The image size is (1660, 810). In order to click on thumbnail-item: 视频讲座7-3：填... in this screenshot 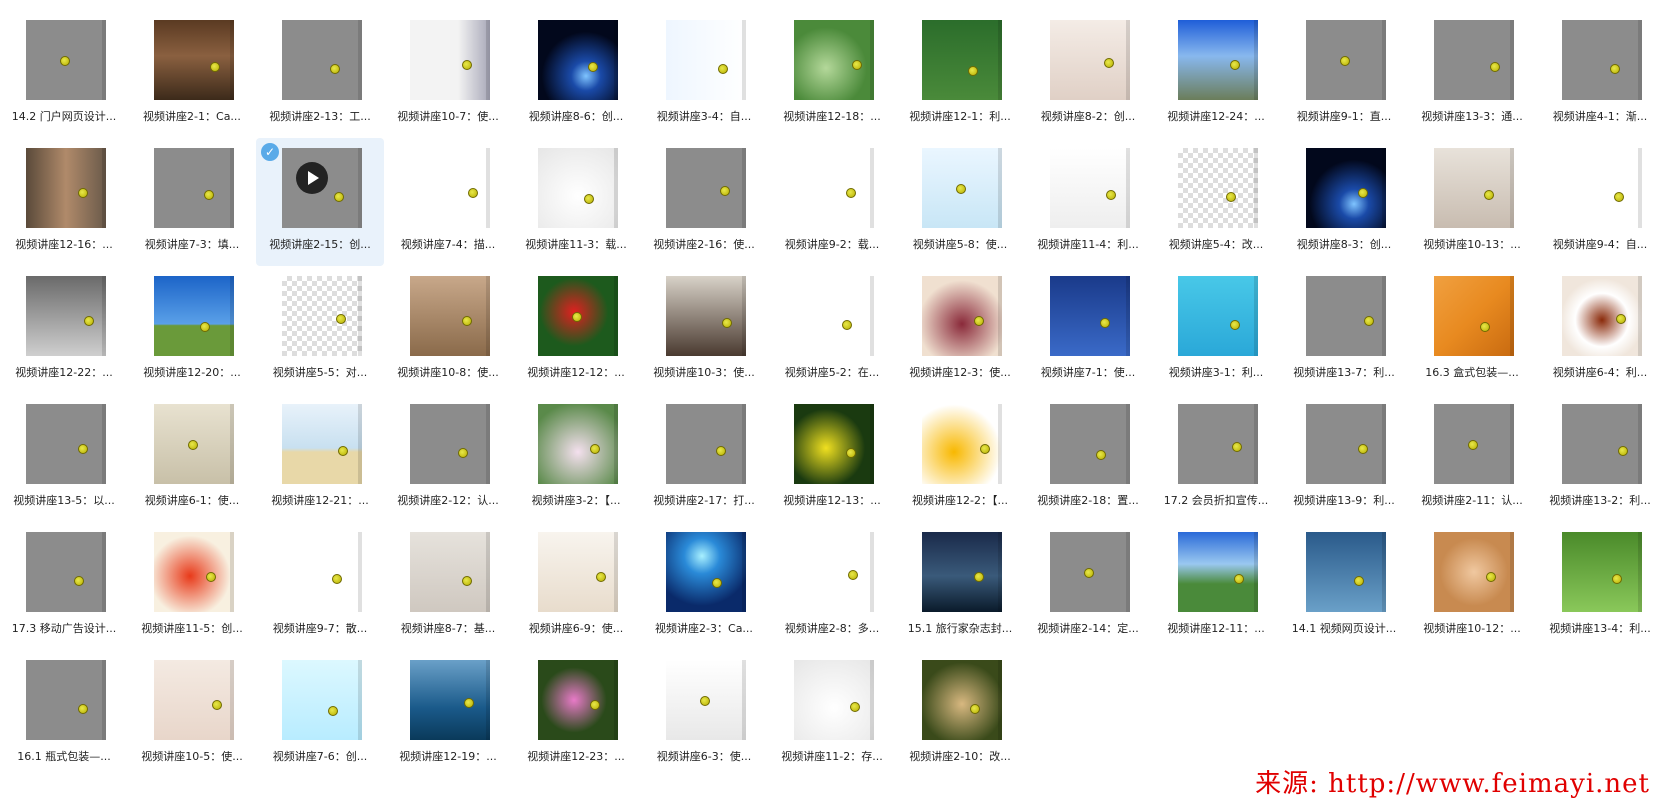, I will do `click(192, 202)`.